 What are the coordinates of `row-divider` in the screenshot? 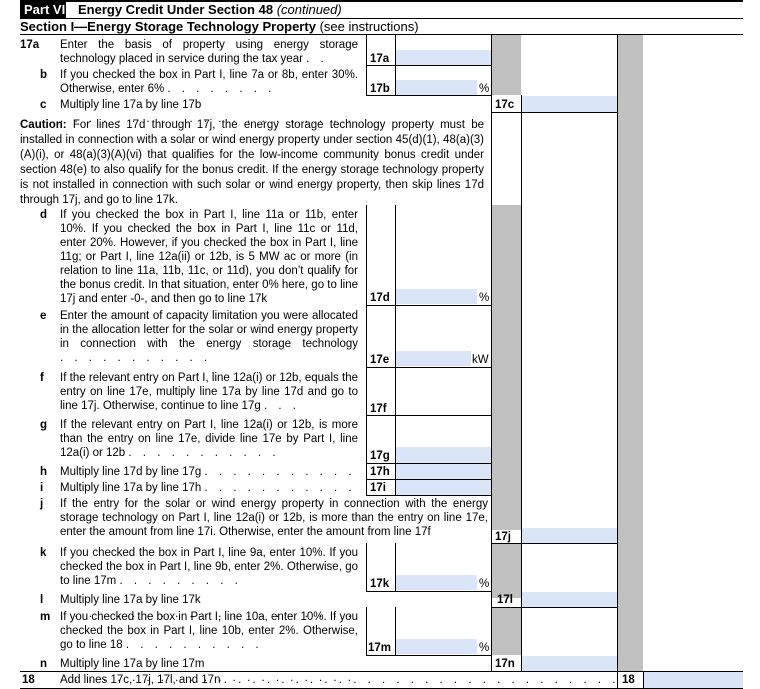 It's located at (381, 671).